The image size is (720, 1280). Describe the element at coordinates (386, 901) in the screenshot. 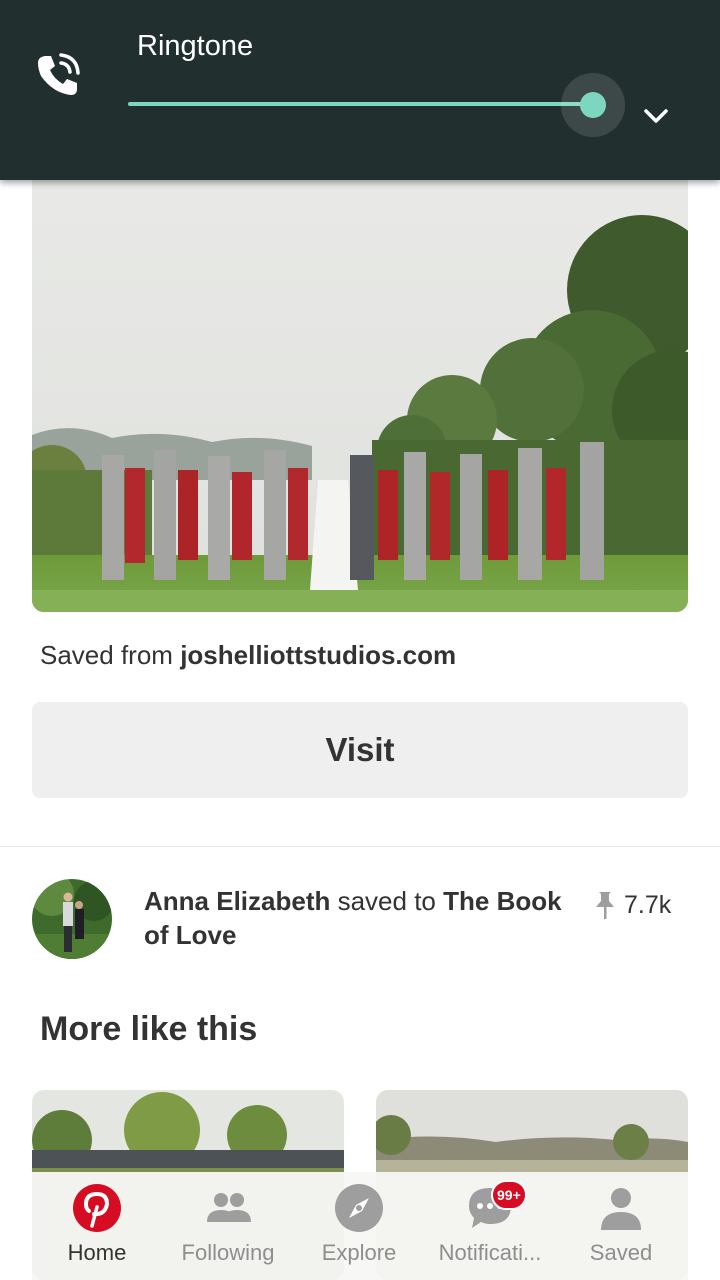

I see `attribution-connector: saved to` at that location.